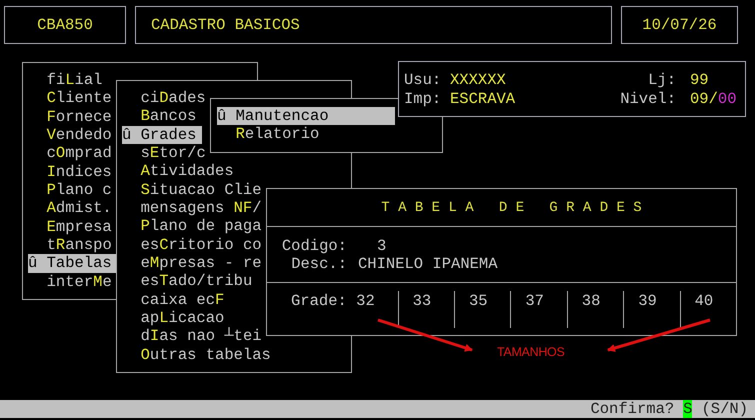 Image resolution: width=755 pixels, height=420 pixels. What do you see at coordinates (65, 25) in the screenshot?
I see `program-code: CBA850` at bounding box center [65, 25].